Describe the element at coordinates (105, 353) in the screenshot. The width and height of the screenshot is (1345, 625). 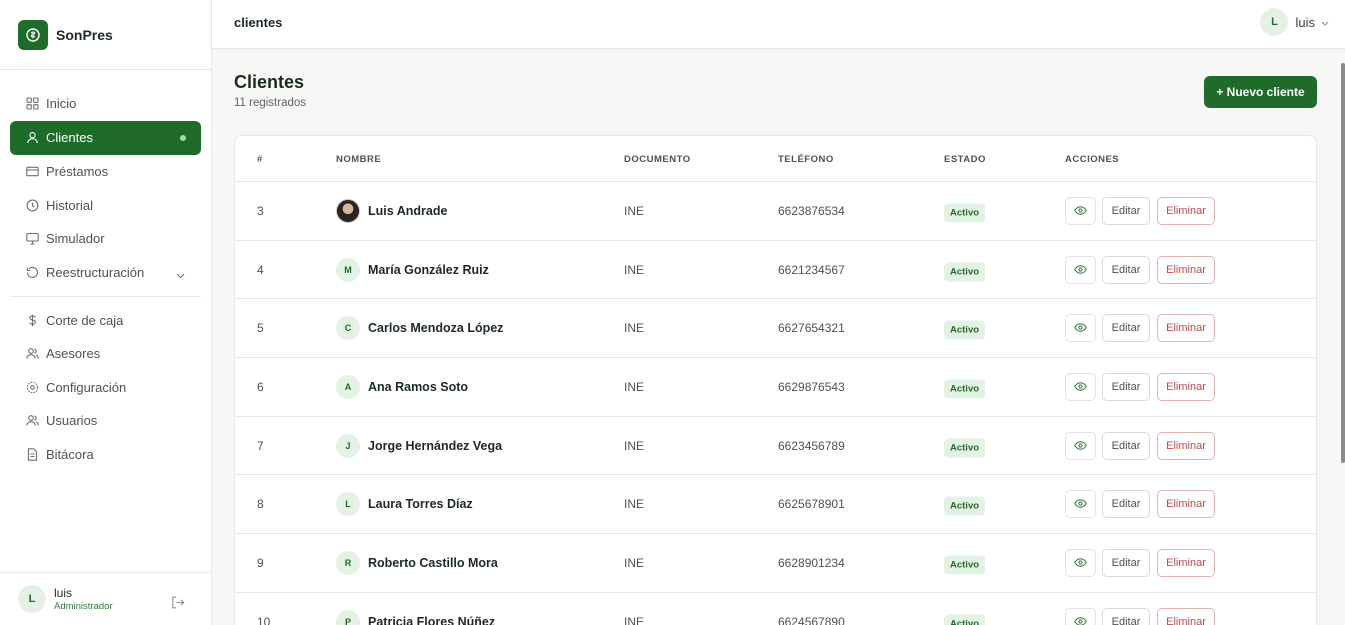
I see `sidebar-item-asesores: Asesores` at that location.